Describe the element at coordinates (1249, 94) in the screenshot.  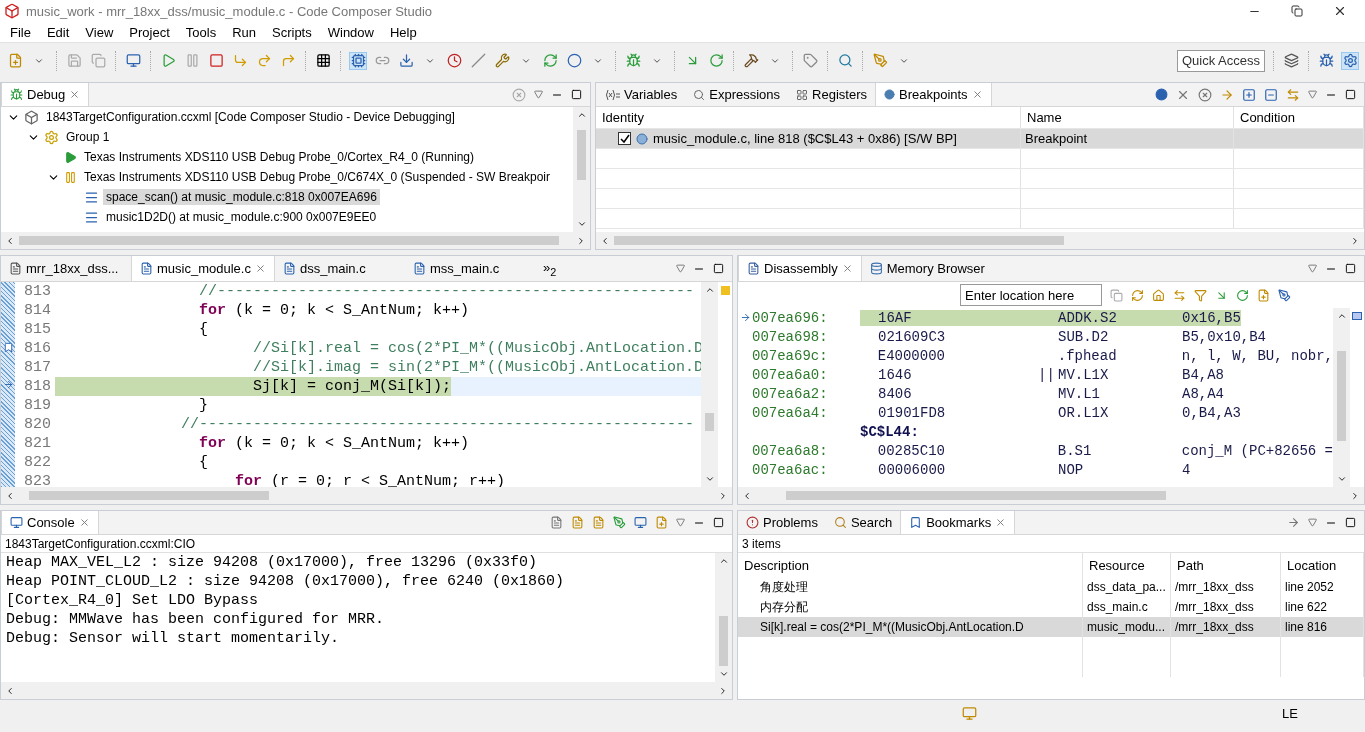
I see `expand-all-icon` at that location.